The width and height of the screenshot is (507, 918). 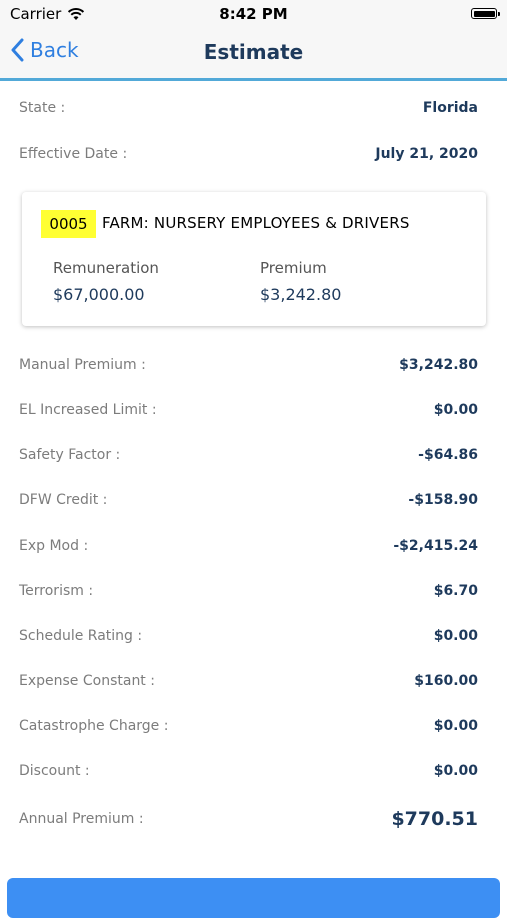 I want to click on terrorism-label: Terrorism :, so click(x=56, y=591).